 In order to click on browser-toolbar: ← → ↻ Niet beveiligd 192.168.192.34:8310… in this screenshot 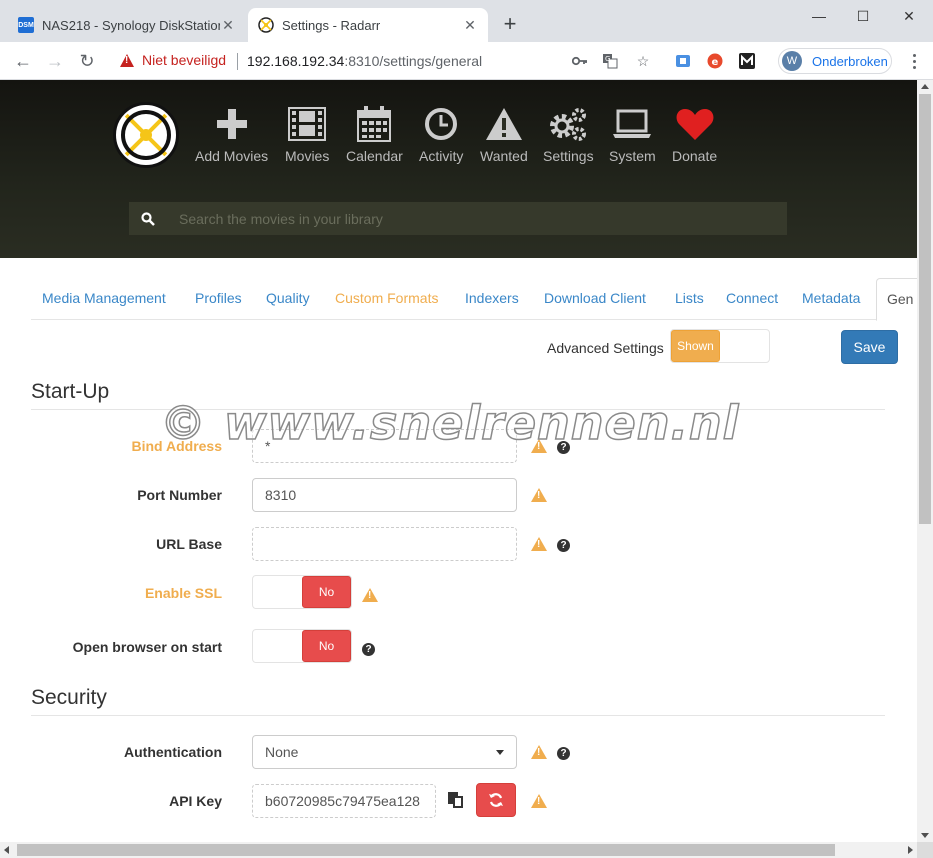, I will do `click(466, 61)`.